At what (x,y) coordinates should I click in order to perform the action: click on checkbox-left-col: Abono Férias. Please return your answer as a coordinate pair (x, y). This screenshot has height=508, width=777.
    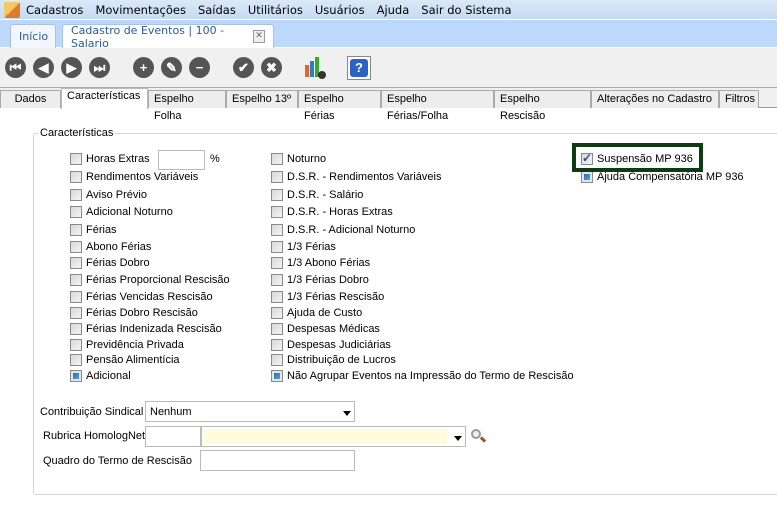
    Looking at the image, I should click on (110, 247).